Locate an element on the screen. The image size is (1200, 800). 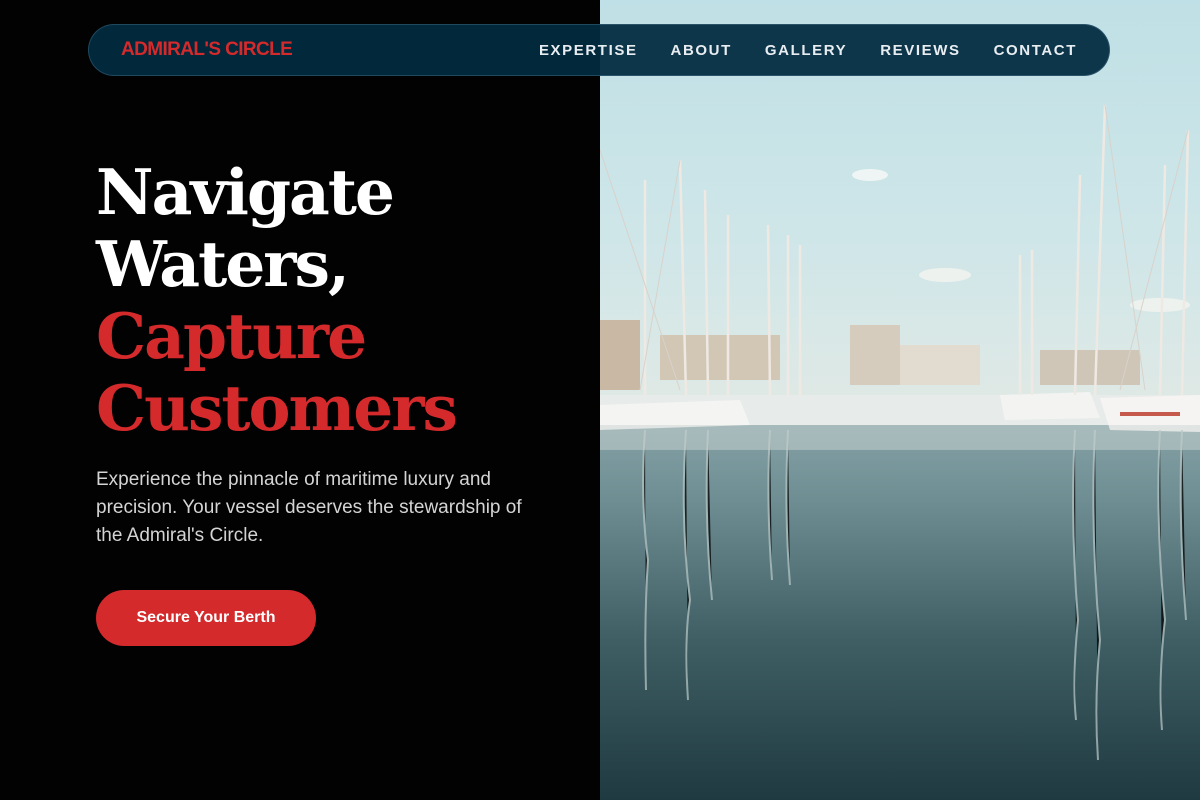
hero-title-line-1: Navigate is located at coordinates (245, 192).